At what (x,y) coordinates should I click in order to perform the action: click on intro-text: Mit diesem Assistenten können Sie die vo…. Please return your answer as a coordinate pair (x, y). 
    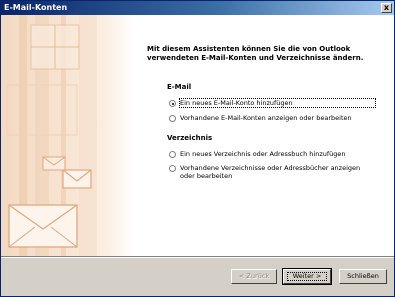
    Looking at the image, I should click on (255, 53).